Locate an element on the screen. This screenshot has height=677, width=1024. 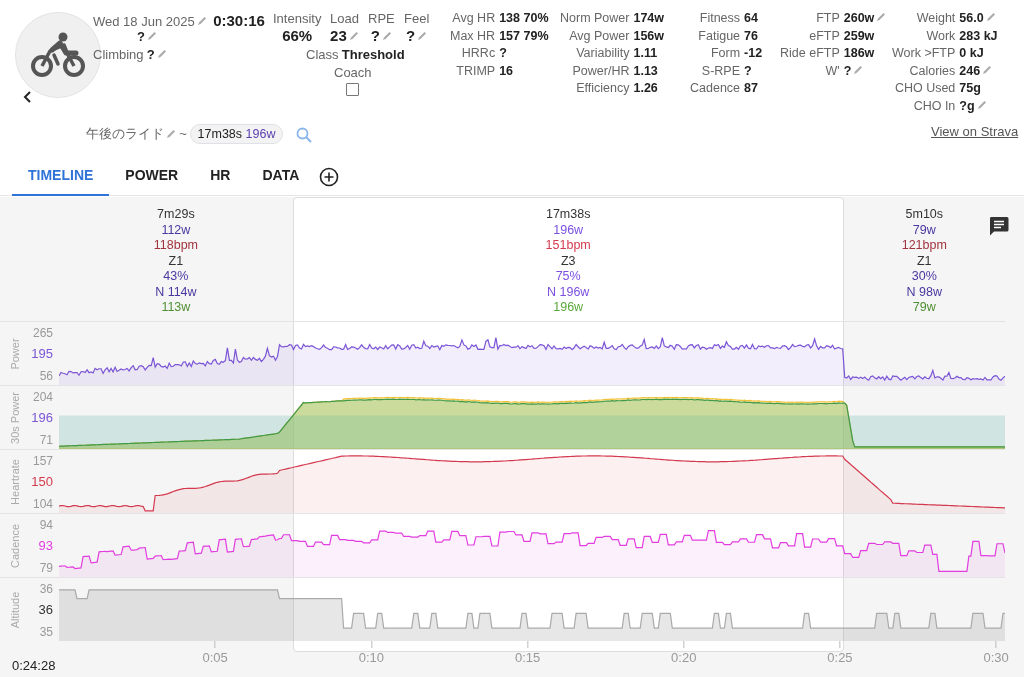
stat-value: 1.11 is located at coordinates (645, 53).